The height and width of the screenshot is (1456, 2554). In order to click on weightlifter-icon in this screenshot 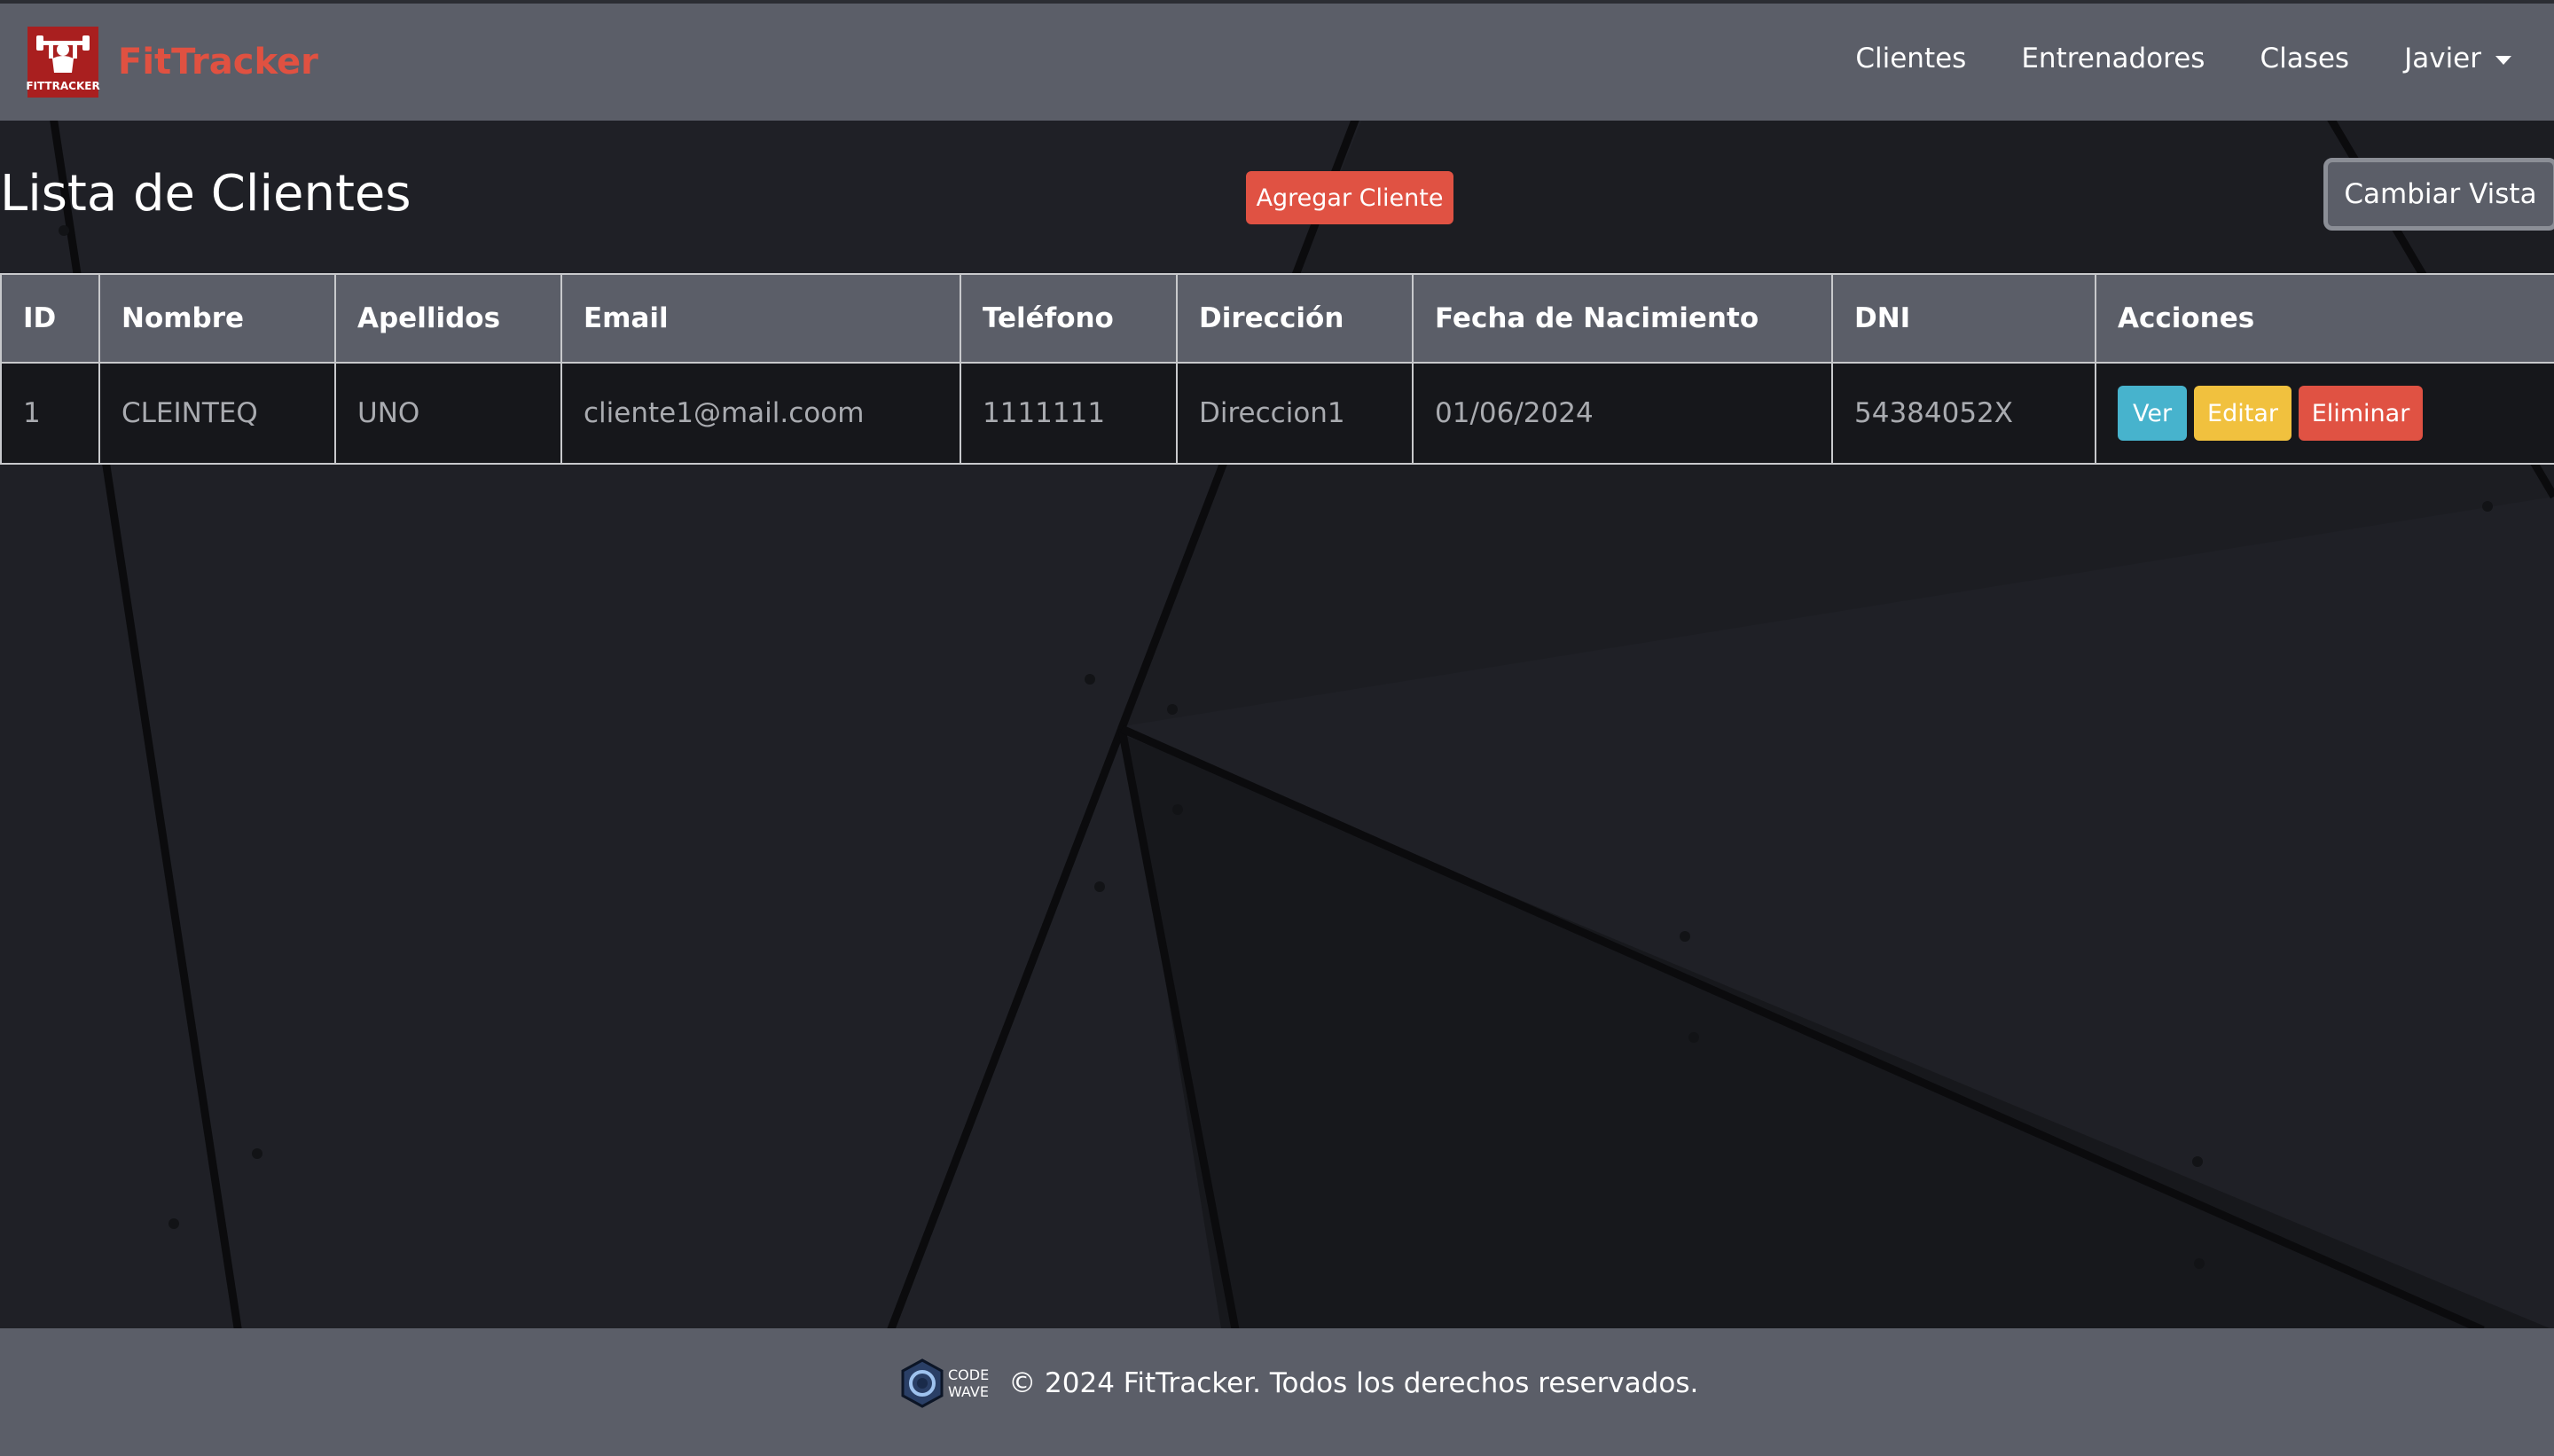, I will do `click(63, 54)`.